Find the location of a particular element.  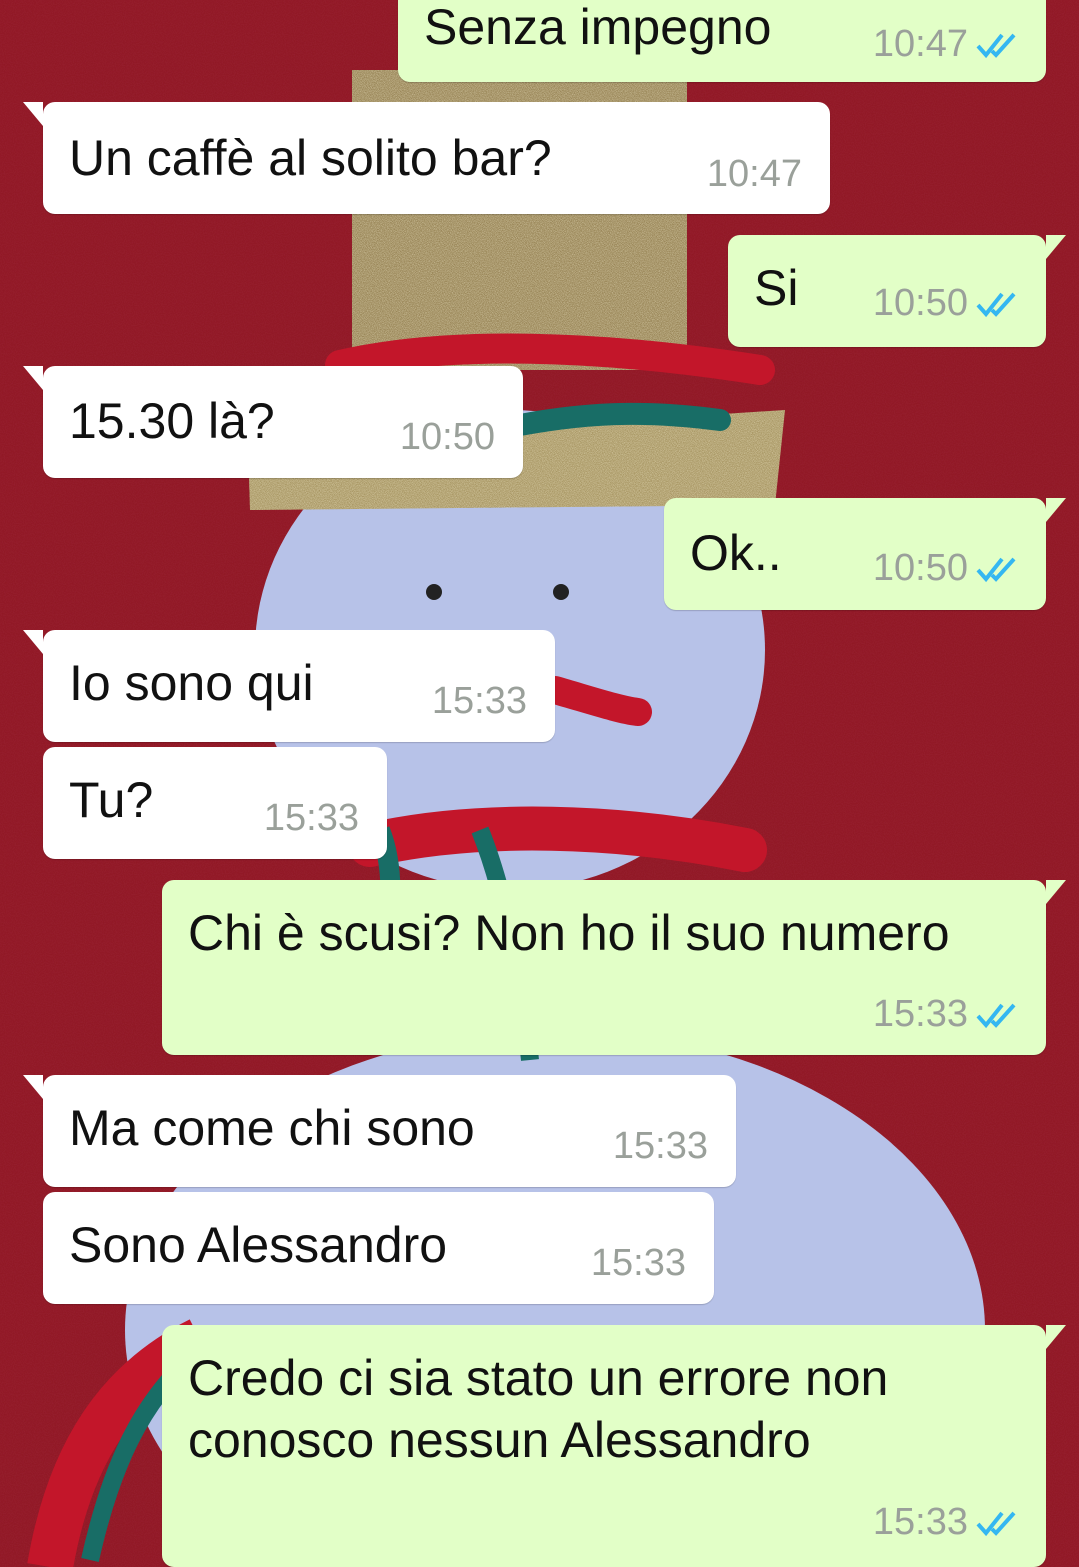

message-text: Un caffè al solito bar? is located at coordinates (310, 158).